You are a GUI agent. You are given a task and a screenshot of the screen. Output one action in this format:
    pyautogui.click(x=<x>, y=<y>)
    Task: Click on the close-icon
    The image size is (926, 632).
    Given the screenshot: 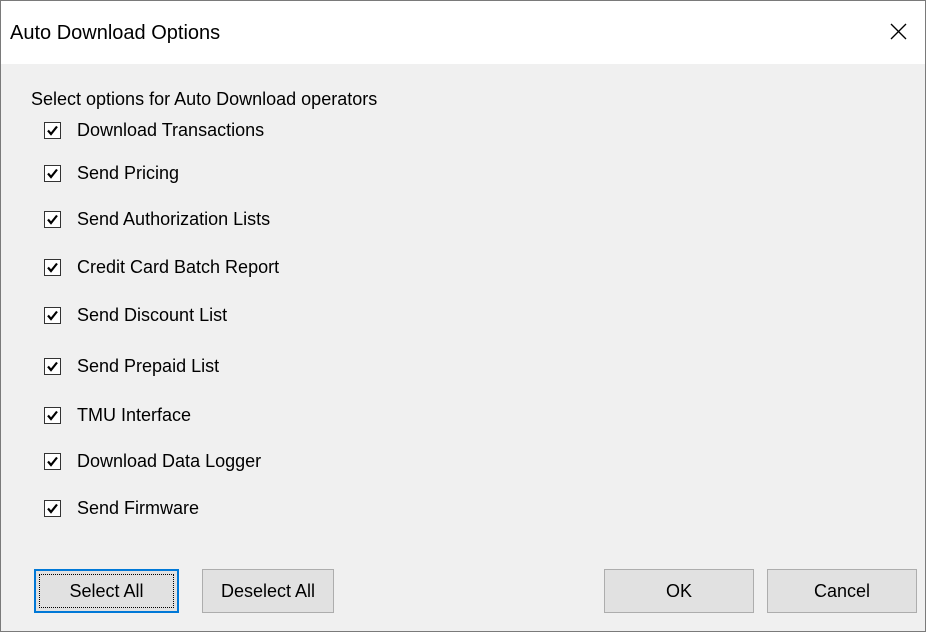 What is the action you would take?
    pyautogui.click(x=898, y=31)
    